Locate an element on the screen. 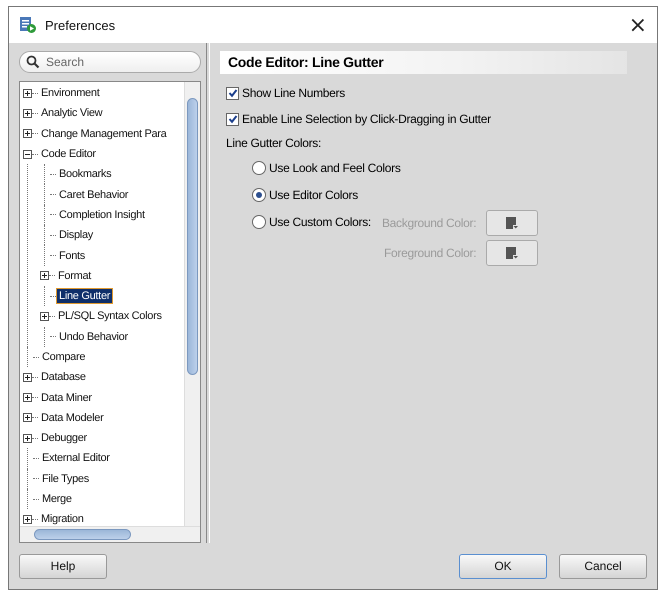 The width and height of the screenshot is (667, 602). tree-item: Bookmarks is located at coordinates (85, 174).